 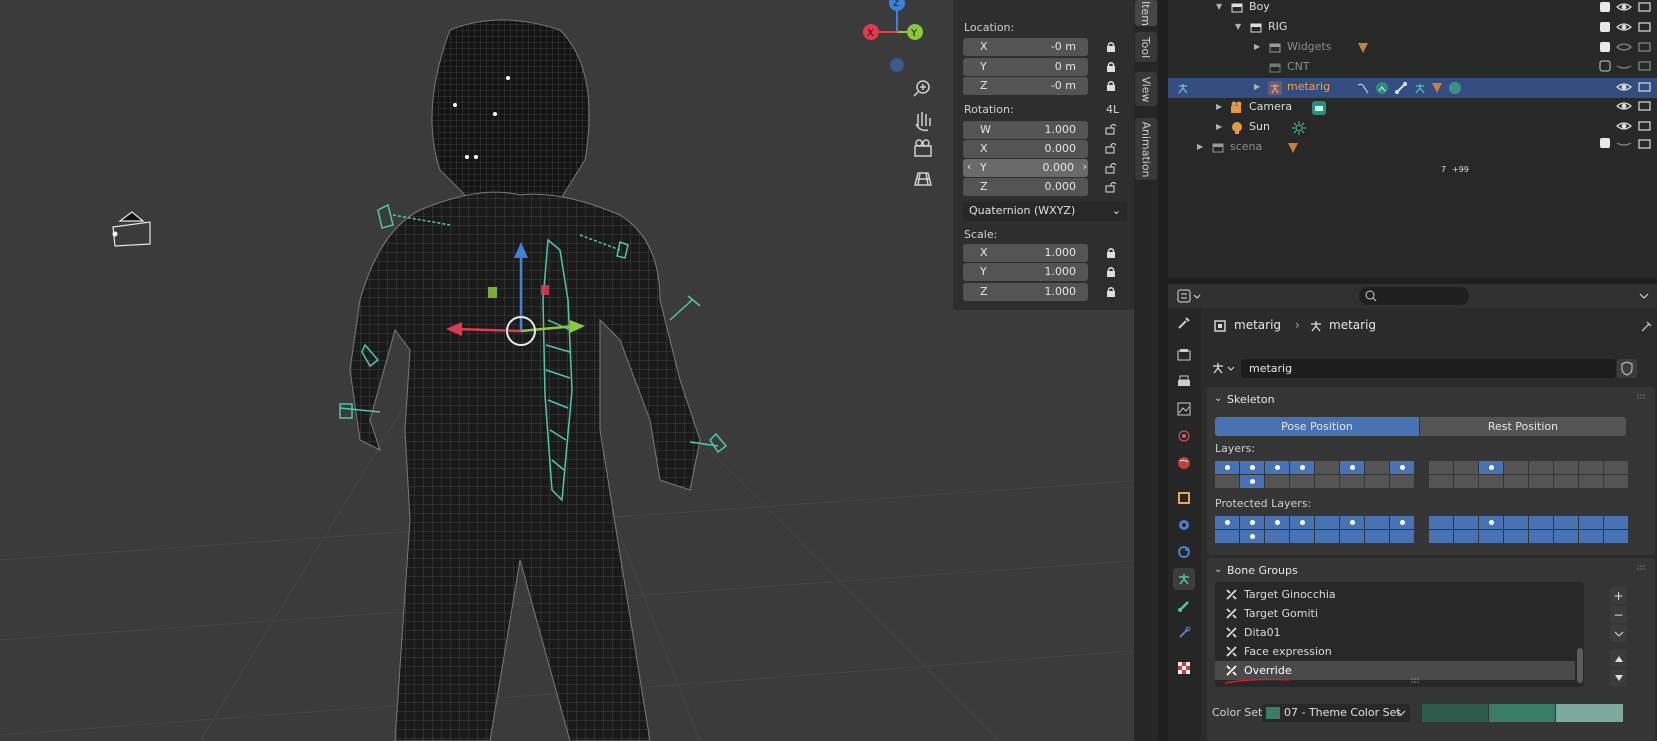 I want to click on armature-browse-icon, so click(x=1225, y=368).